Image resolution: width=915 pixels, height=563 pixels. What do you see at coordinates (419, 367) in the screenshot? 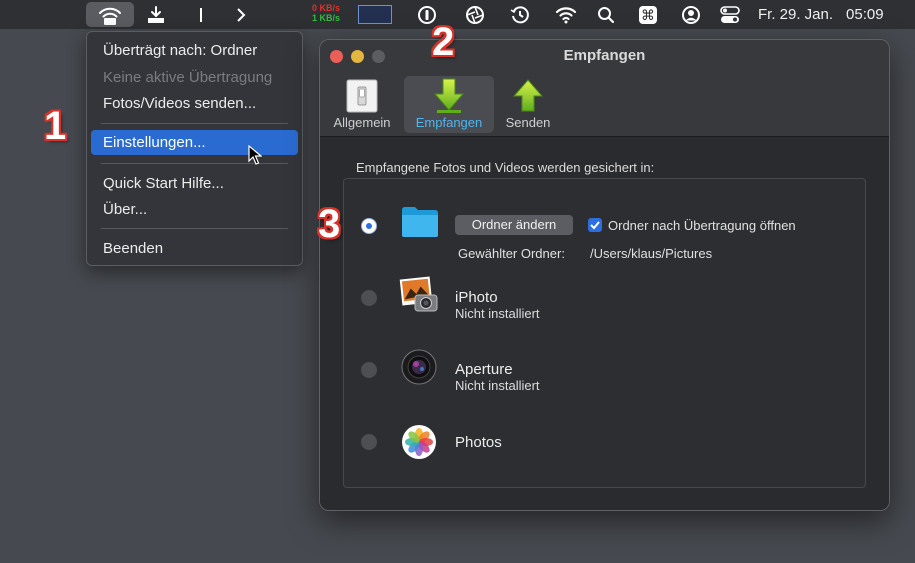
I see `aperture-app-icon` at bounding box center [419, 367].